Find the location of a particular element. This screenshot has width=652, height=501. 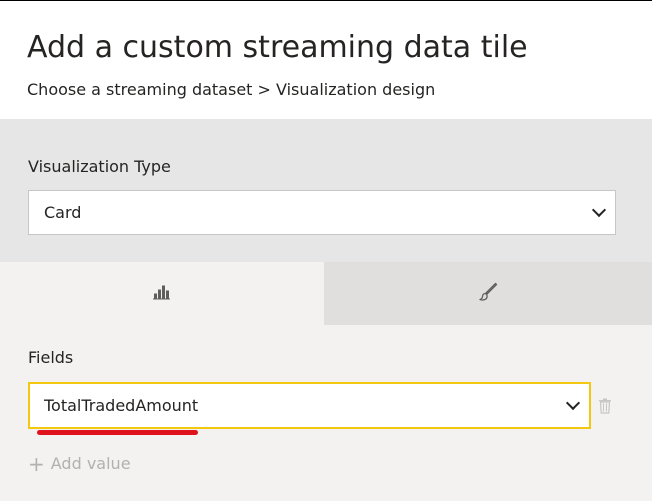

tab-format is located at coordinates (488, 293).